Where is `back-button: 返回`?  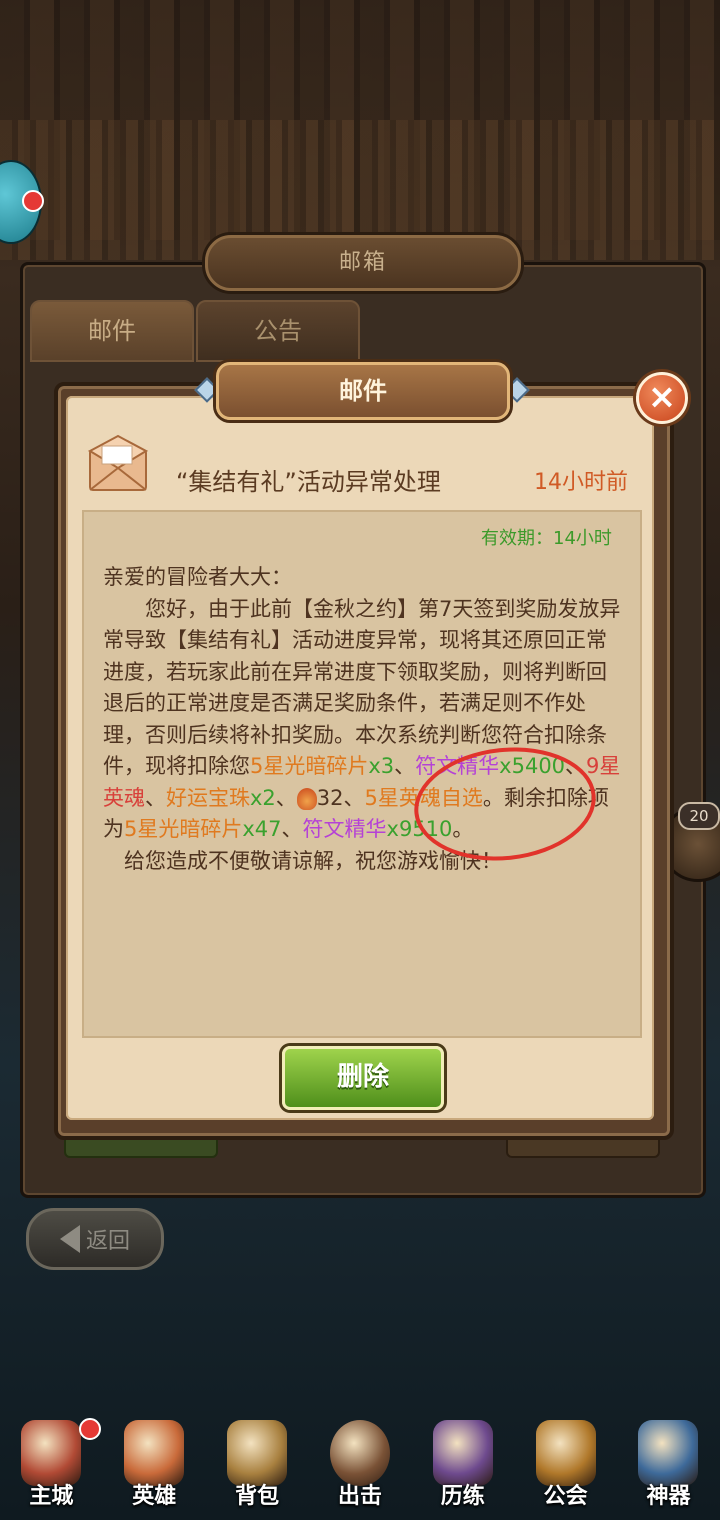
back-button: 返回 is located at coordinates (95, 1239).